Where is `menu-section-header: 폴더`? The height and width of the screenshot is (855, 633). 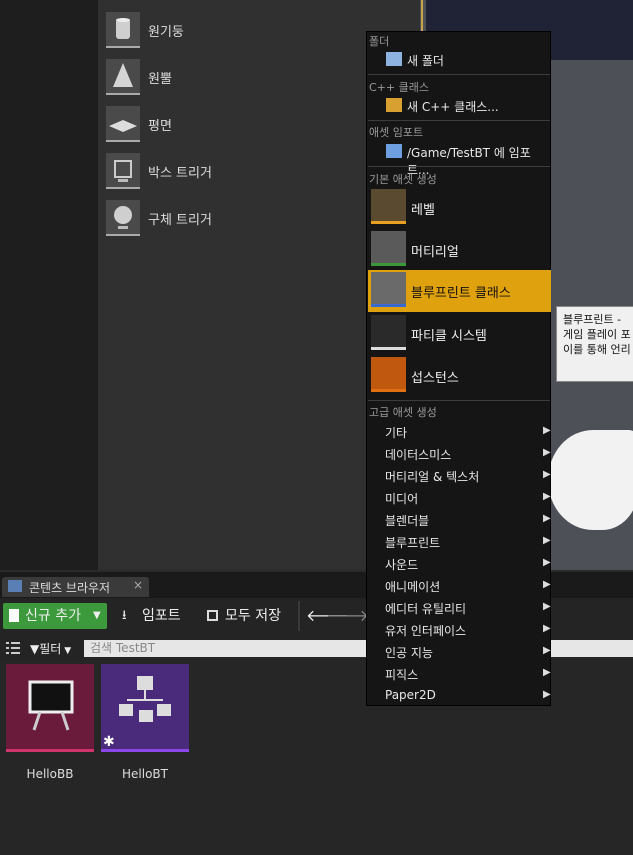
menu-section-header: 폴더 is located at coordinates (379, 41).